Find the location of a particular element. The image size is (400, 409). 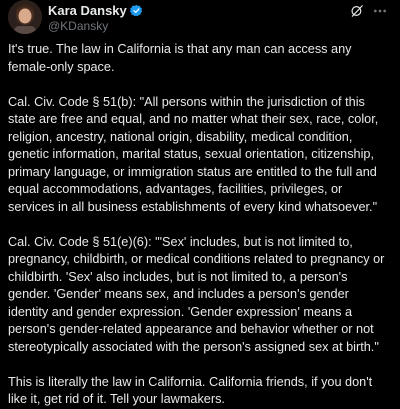

verified-badge-icon is located at coordinates (136, 10).